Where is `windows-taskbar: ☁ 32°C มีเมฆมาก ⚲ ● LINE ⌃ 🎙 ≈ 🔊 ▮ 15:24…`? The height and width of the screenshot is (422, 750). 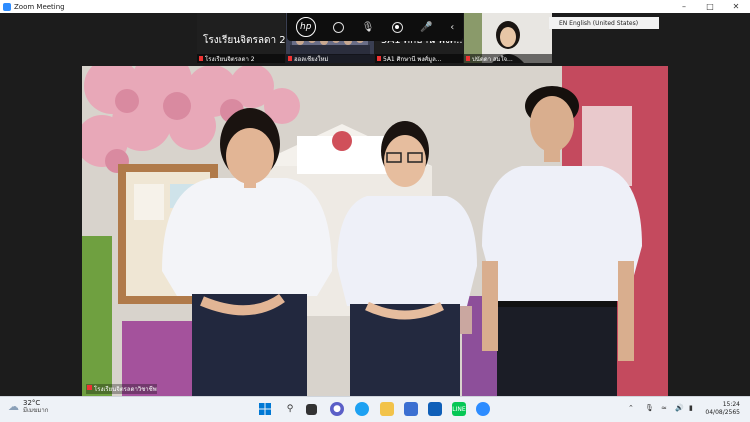 windows-taskbar: ☁ 32°C มีเมฆมาก ⚲ ● LINE ⌃ 🎙 ≈ 🔊 ▮ 15:24… is located at coordinates (375, 409).